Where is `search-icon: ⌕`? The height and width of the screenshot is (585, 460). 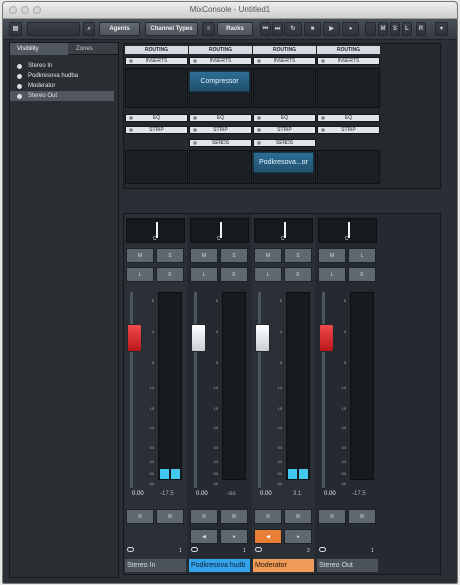
search-icon: ⌕ is located at coordinates (89, 29).